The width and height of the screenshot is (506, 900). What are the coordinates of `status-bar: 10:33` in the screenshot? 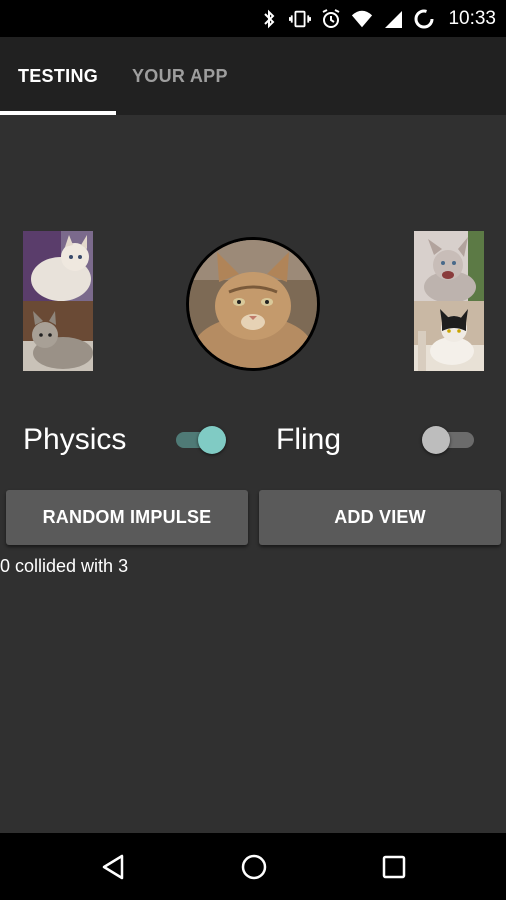 It's located at (253, 18).